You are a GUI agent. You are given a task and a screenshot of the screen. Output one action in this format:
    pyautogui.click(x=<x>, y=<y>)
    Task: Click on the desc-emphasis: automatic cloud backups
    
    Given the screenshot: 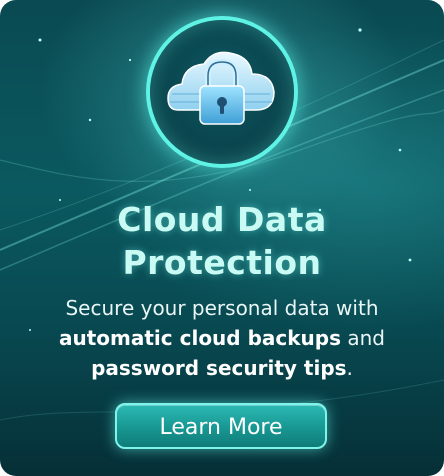 What is the action you would take?
    pyautogui.click(x=200, y=338)
    